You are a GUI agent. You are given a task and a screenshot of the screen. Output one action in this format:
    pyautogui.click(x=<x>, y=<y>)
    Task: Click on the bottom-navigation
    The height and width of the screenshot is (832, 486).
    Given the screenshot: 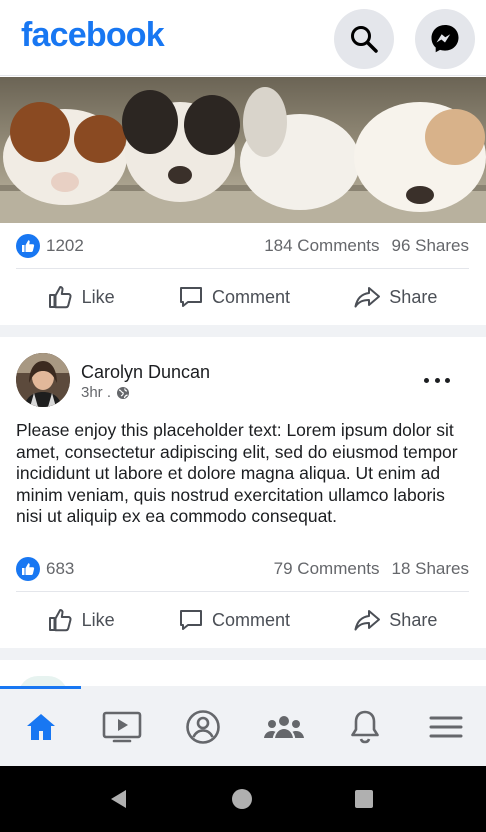 What is the action you would take?
    pyautogui.click(x=243, y=726)
    